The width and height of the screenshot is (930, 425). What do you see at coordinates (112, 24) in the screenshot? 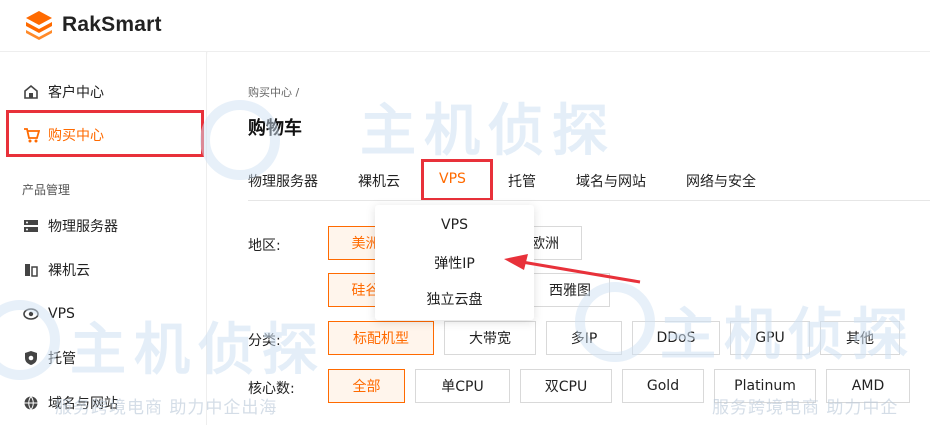
I see `brand-name: RakSmart` at bounding box center [112, 24].